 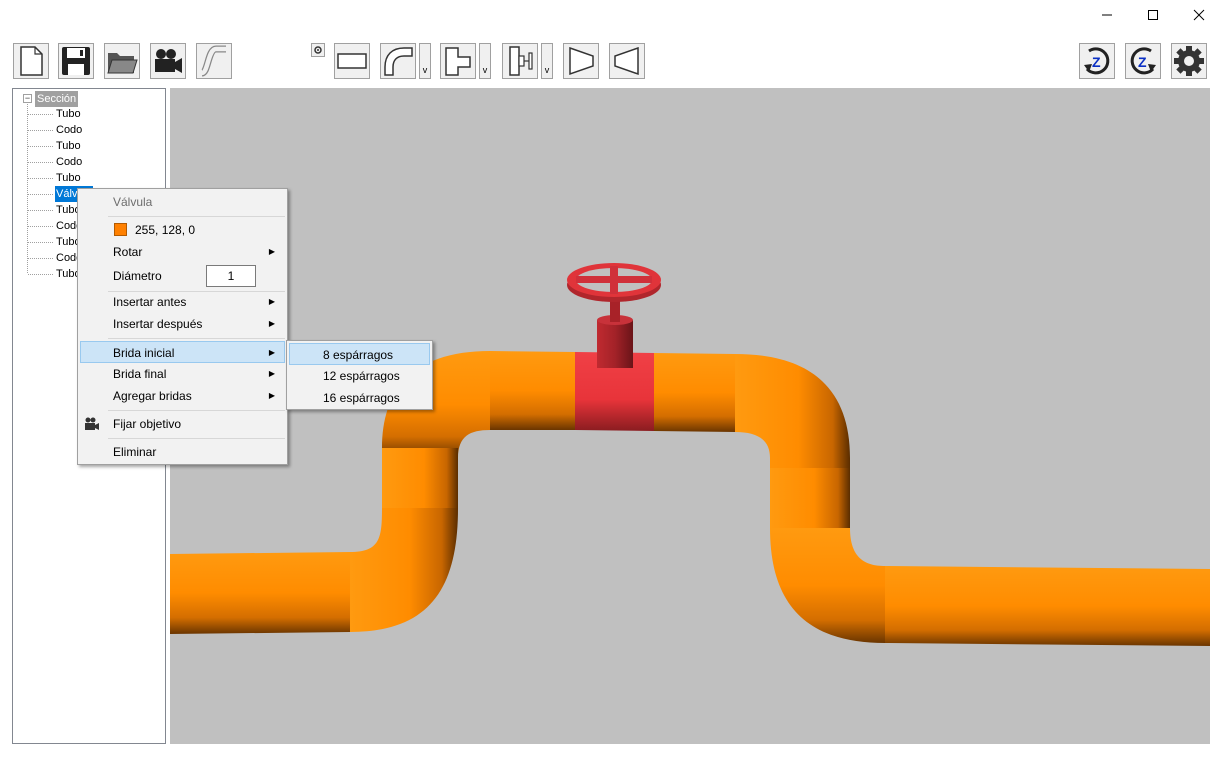 What do you see at coordinates (359, 354) in the screenshot?
I see `submenu-item-8: 8 espárragos` at bounding box center [359, 354].